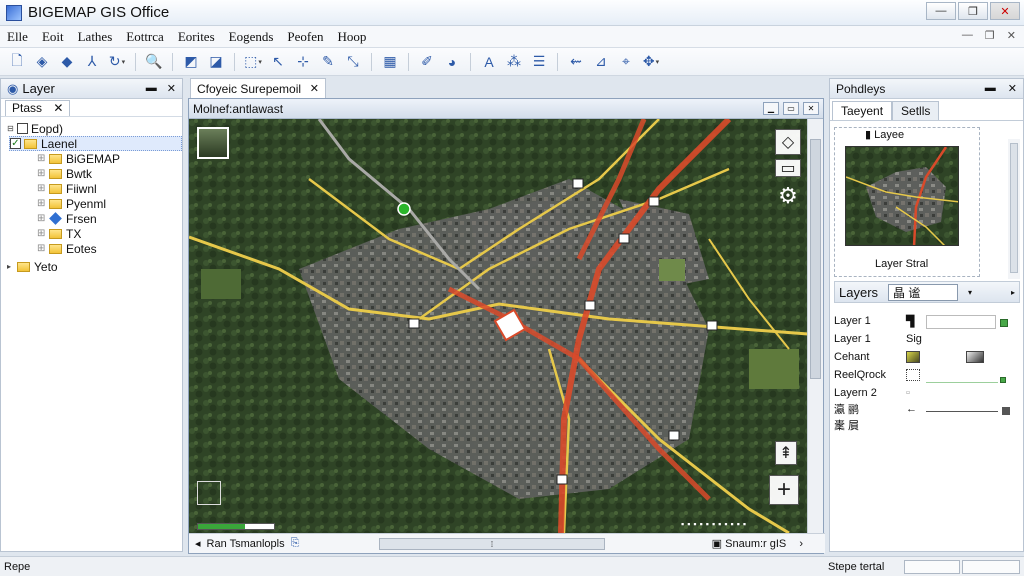 This screenshot has width=1024, height=576. Describe the element at coordinates (1005, 11) in the screenshot. I see `close-button: ✕` at that location.